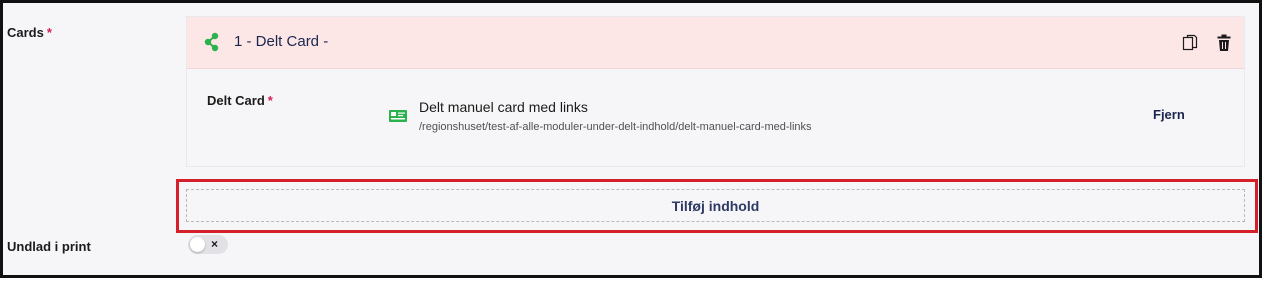  I want to click on toggle-knob, so click(197, 244).